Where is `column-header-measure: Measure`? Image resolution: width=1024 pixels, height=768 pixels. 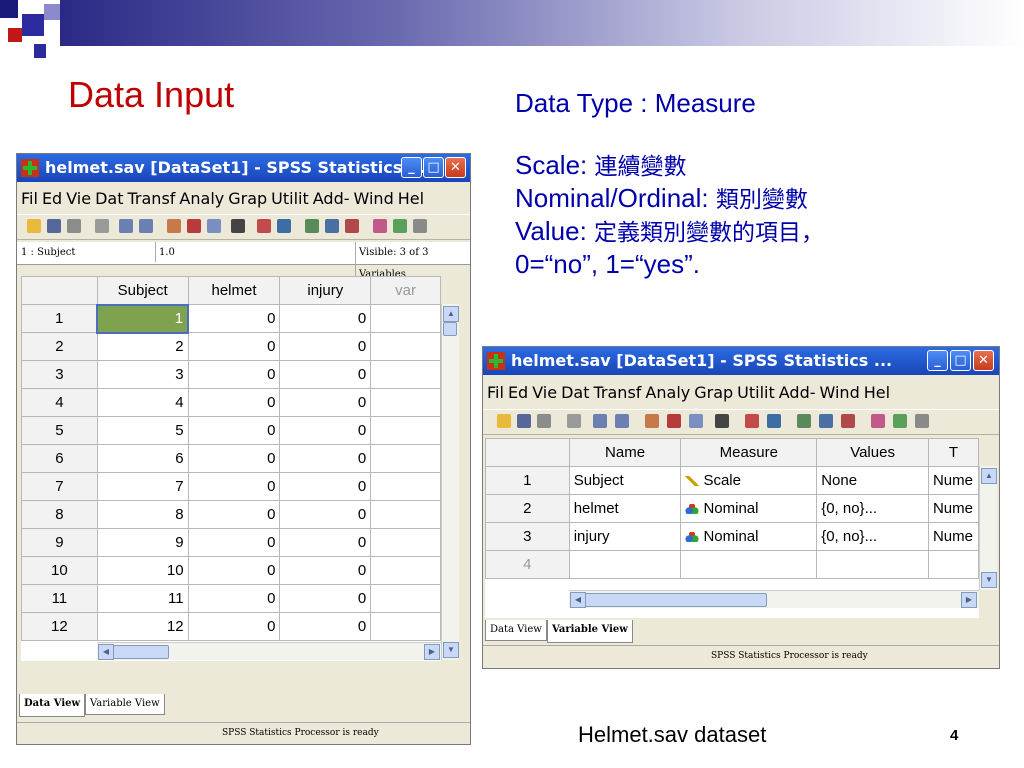 column-header-measure: Measure is located at coordinates (749, 452).